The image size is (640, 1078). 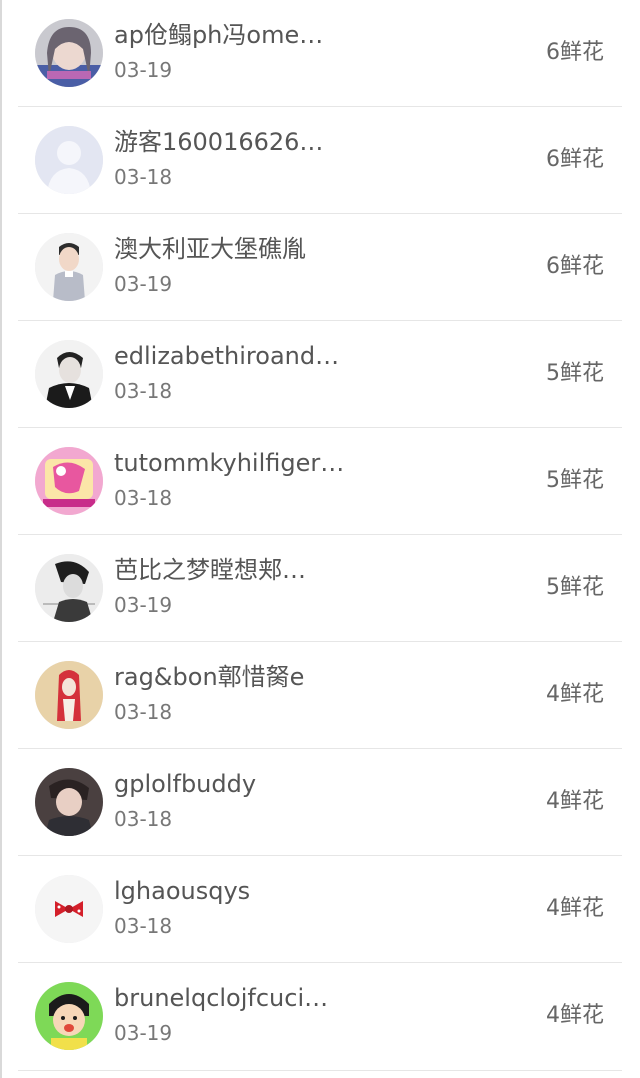 What do you see at coordinates (264, 891) in the screenshot?
I see `user-name: lghaousqys` at bounding box center [264, 891].